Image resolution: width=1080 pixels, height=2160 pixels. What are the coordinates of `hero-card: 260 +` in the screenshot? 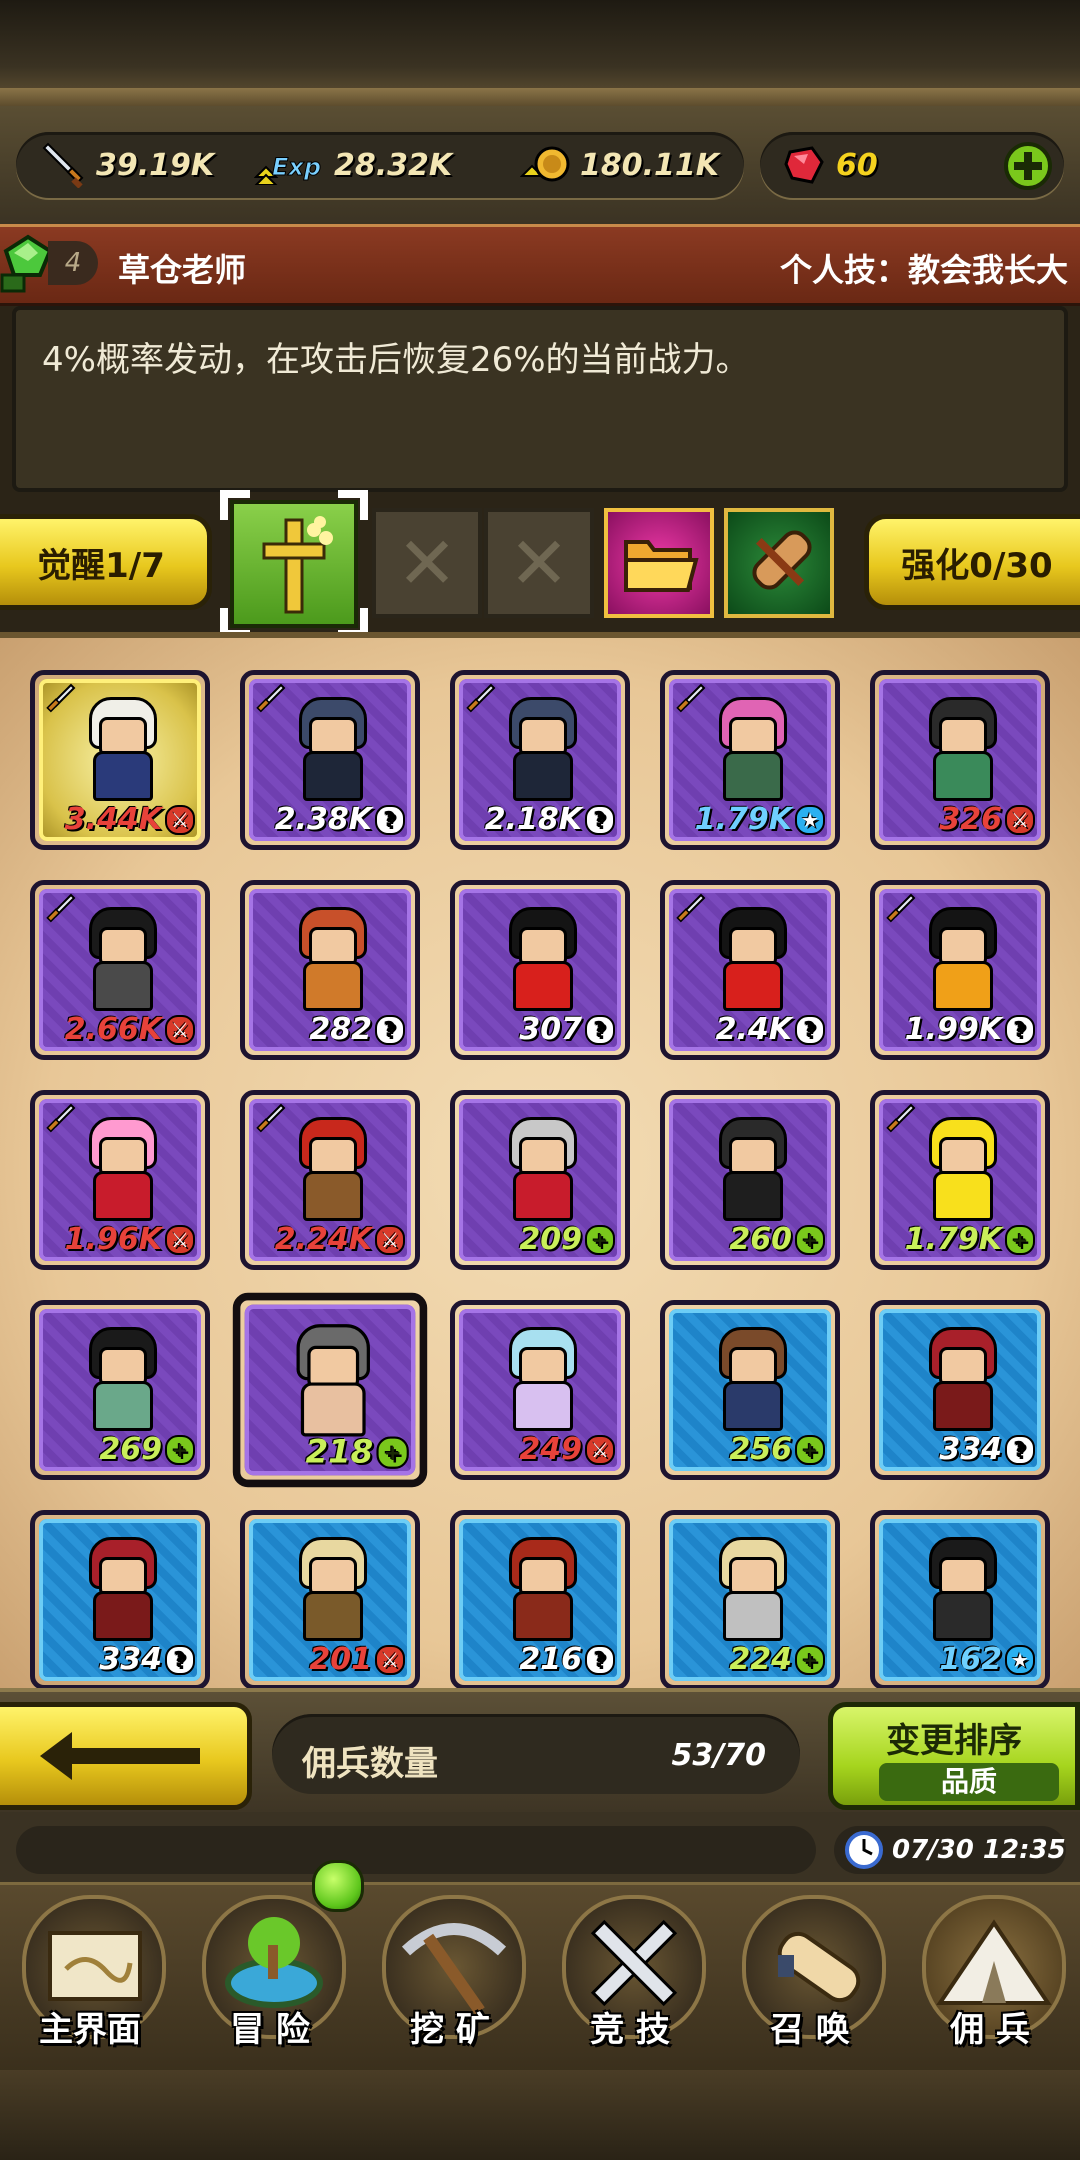 It's located at (750, 1180).